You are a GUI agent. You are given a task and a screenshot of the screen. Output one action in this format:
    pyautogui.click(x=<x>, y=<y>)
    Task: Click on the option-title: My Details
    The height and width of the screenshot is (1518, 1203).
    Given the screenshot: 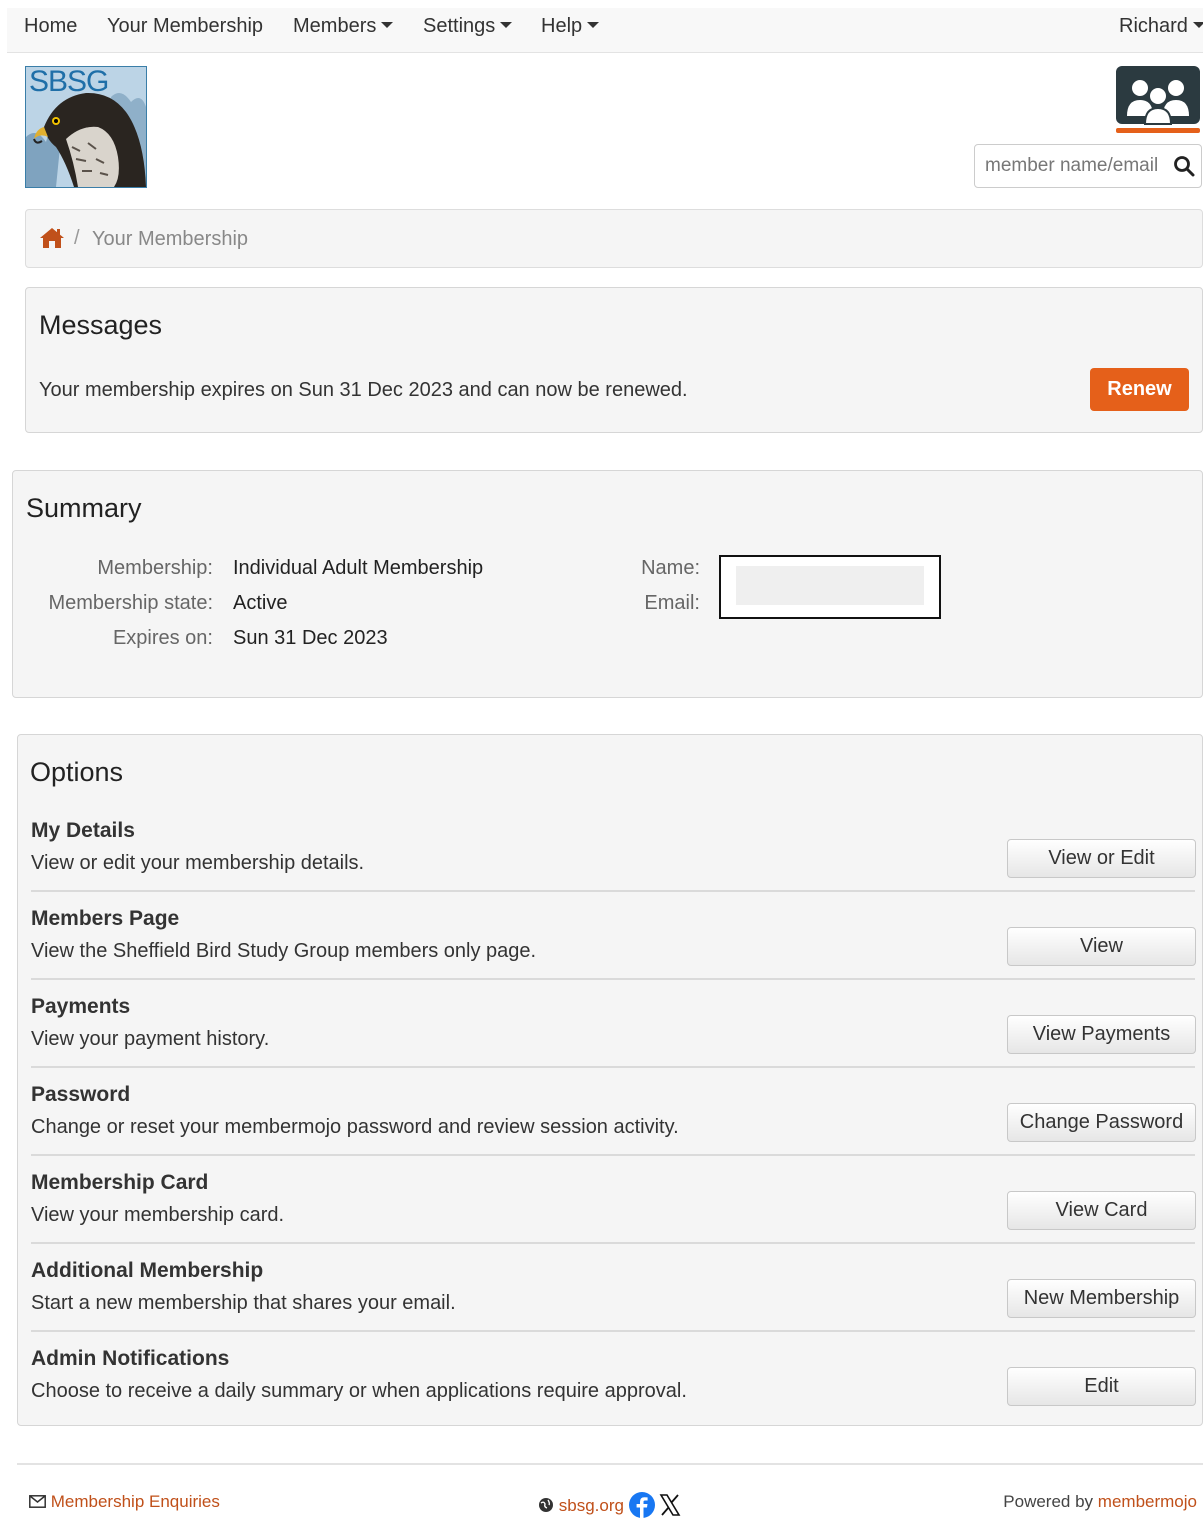 What is the action you would take?
    pyautogui.click(x=83, y=830)
    